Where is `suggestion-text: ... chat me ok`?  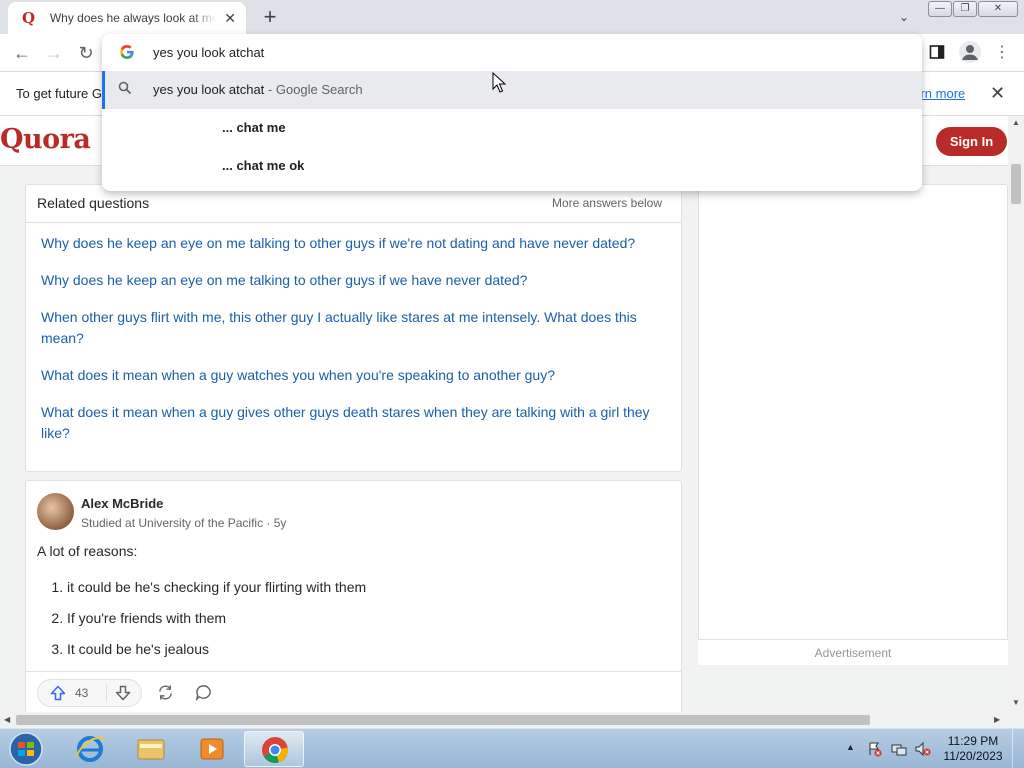 suggestion-text: ... chat me ok is located at coordinates (263, 165).